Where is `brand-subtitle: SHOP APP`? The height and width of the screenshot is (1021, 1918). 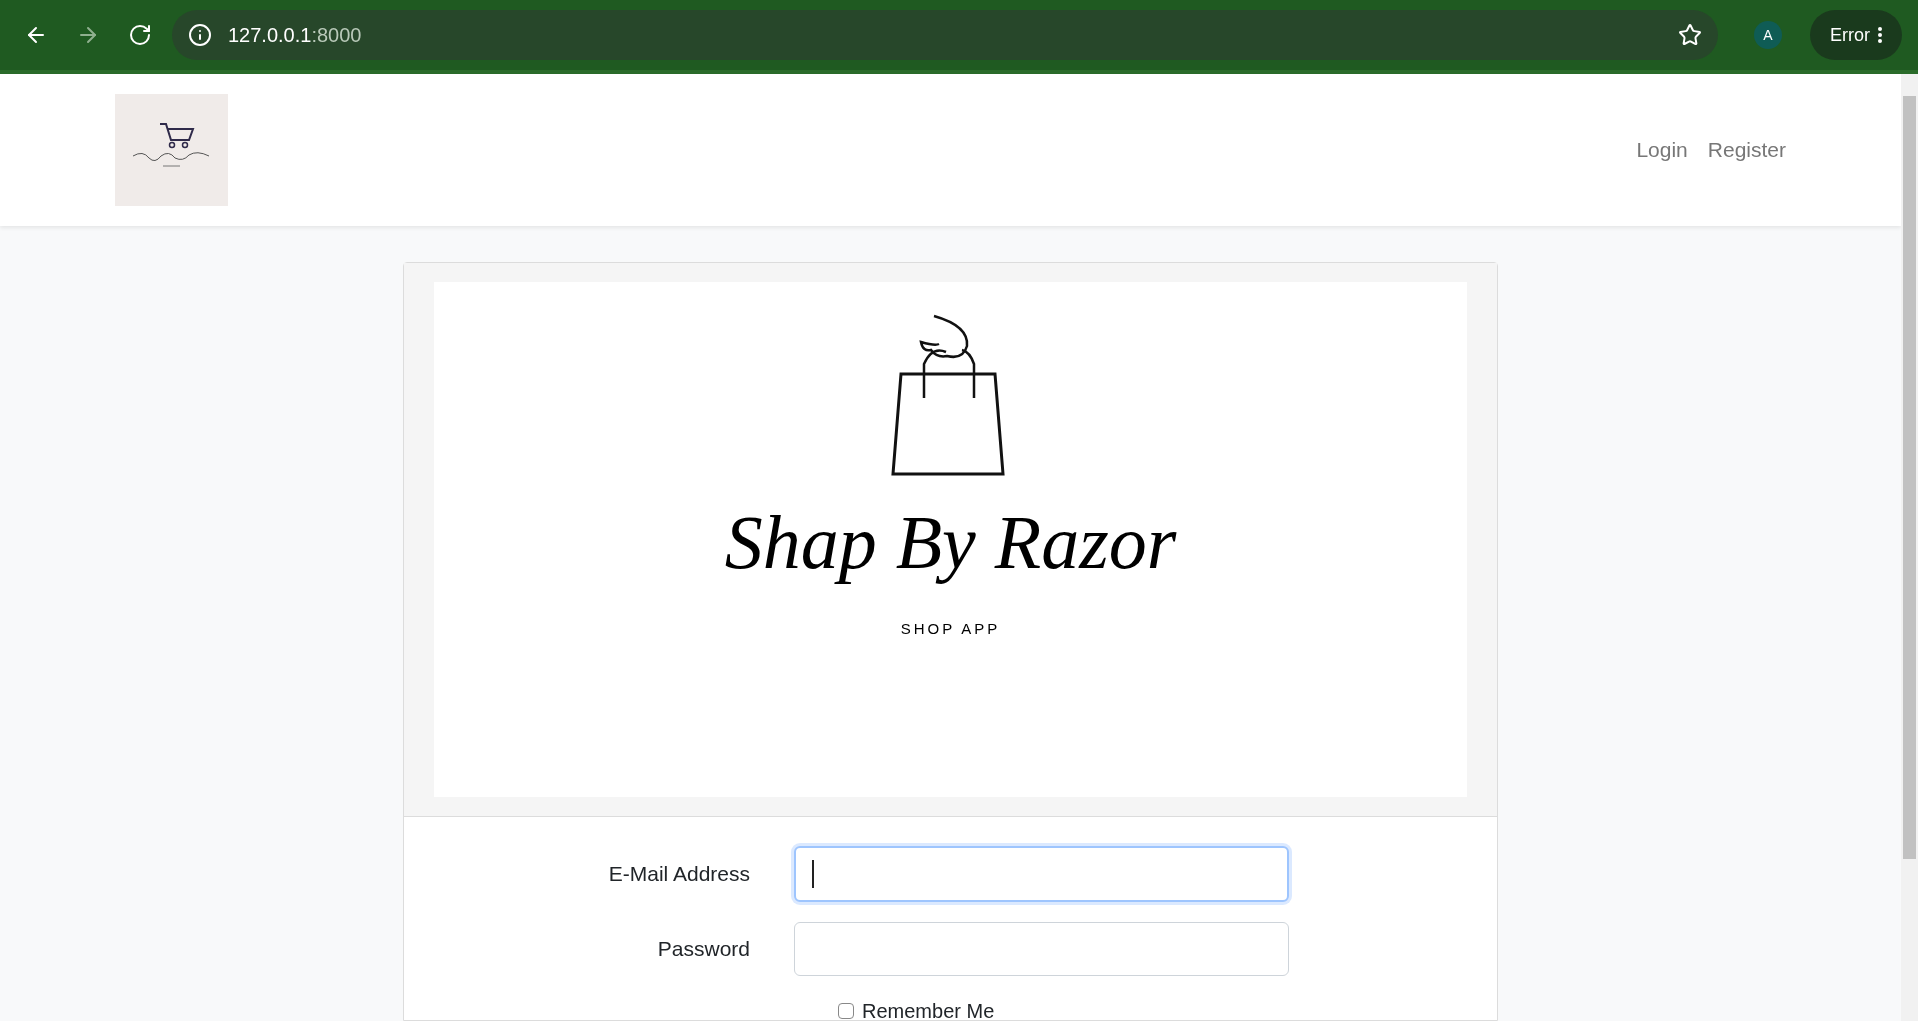 brand-subtitle: SHOP APP is located at coordinates (950, 629).